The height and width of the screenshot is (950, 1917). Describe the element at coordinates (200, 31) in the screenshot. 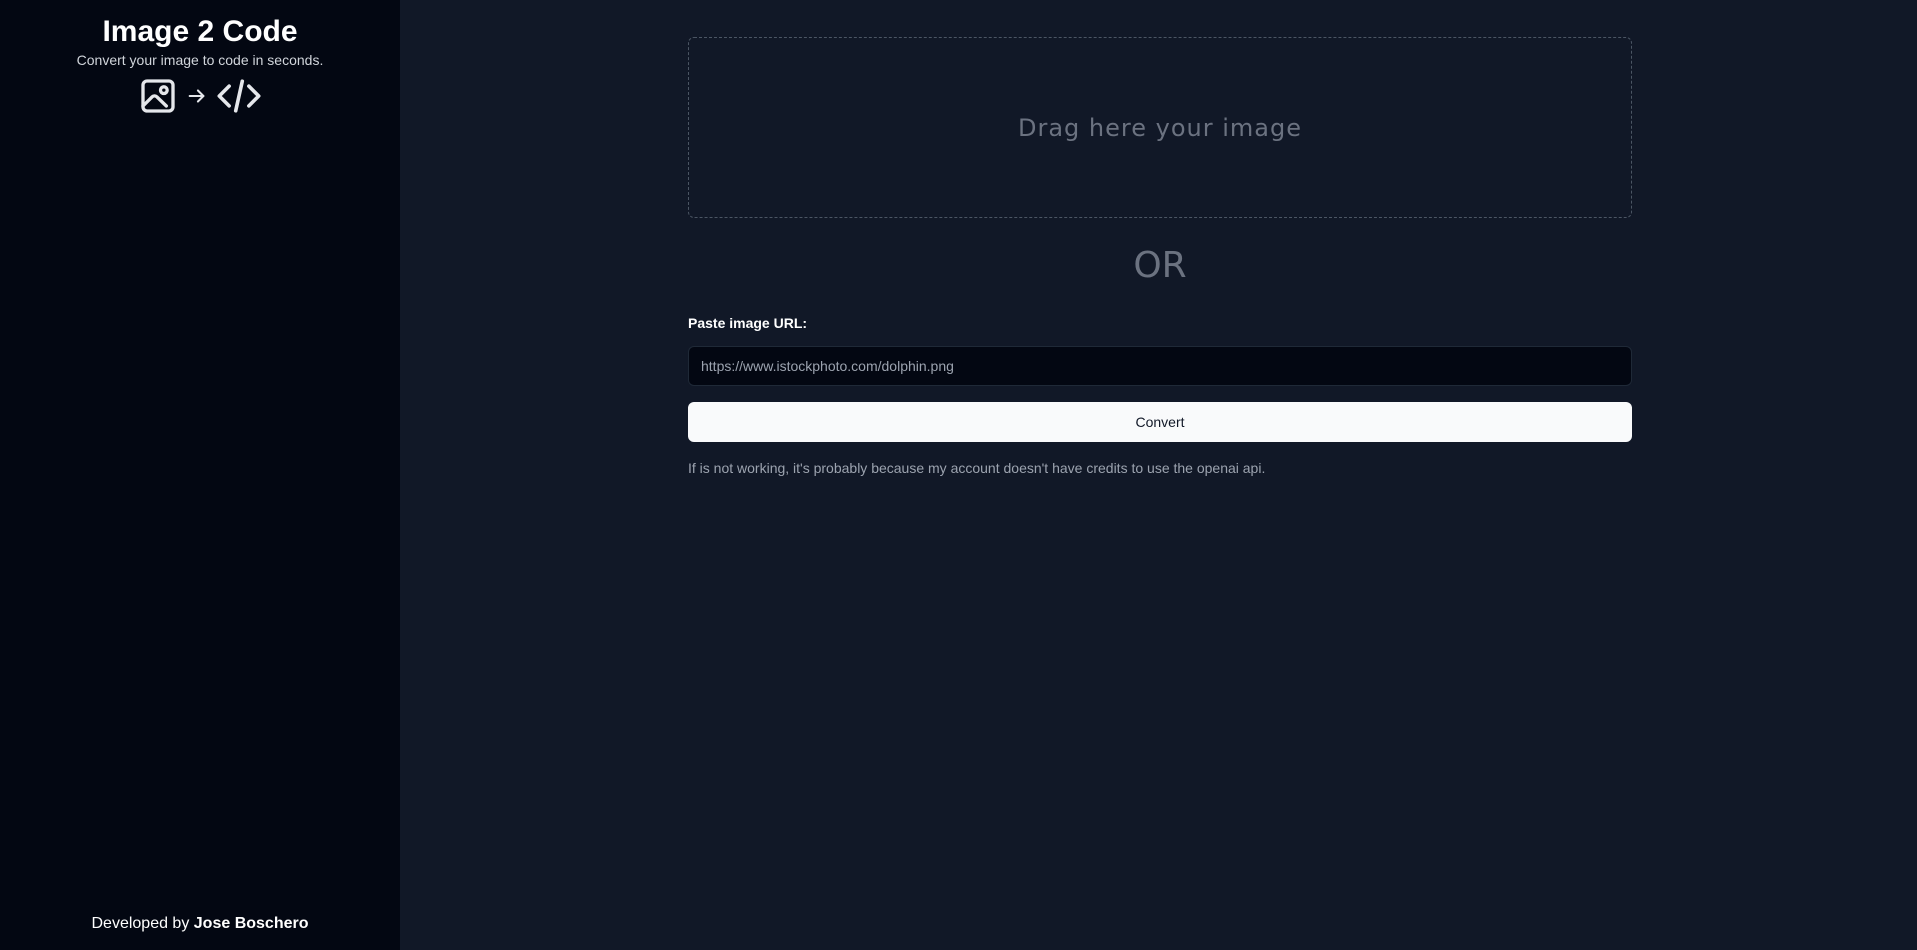

I see `app-title: Image 2 Code` at that location.